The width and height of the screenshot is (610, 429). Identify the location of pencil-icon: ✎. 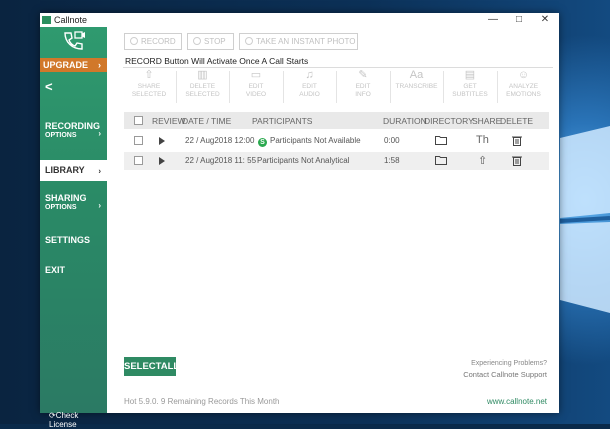
(363, 75).